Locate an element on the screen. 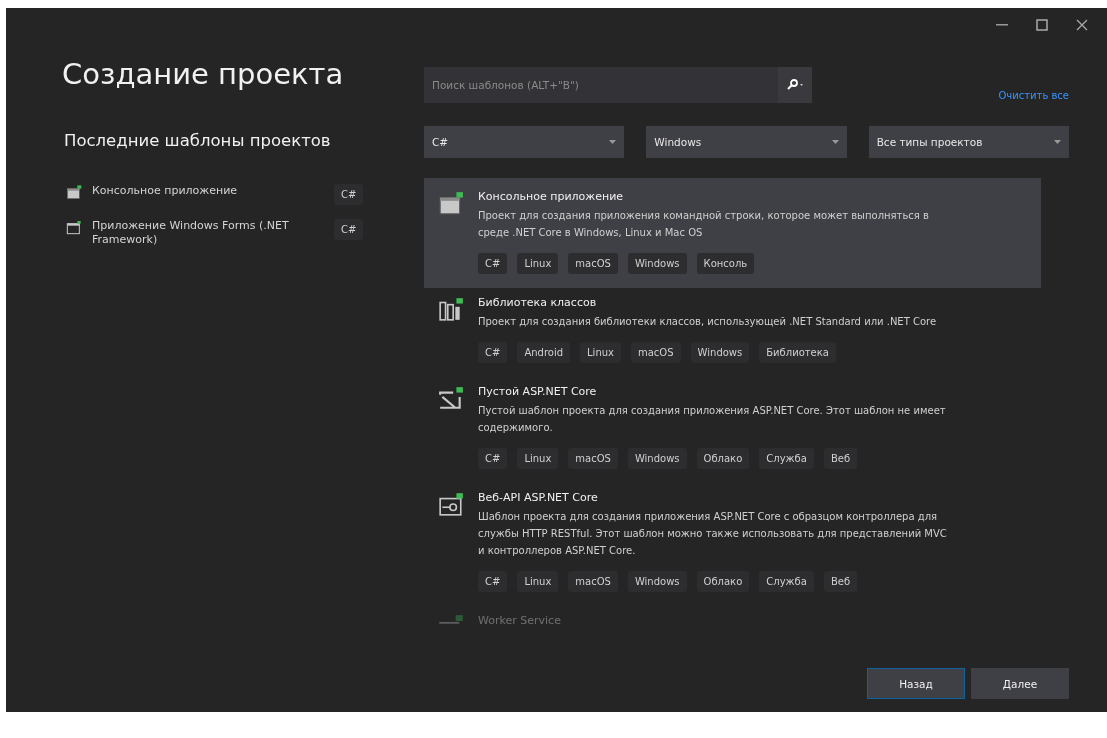  template-tag: Библиотека is located at coordinates (797, 352).